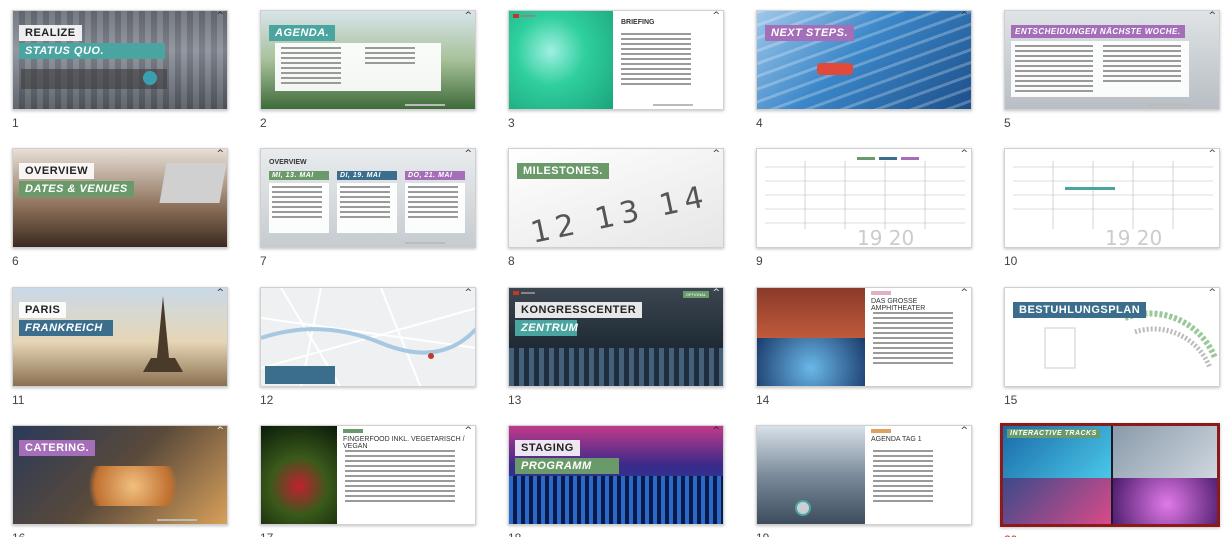 The width and height of the screenshot is (1232, 537). What do you see at coordinates (263, 261) in the screenshot?
I see `slide-number: 7` at bounding box center [263, 261].